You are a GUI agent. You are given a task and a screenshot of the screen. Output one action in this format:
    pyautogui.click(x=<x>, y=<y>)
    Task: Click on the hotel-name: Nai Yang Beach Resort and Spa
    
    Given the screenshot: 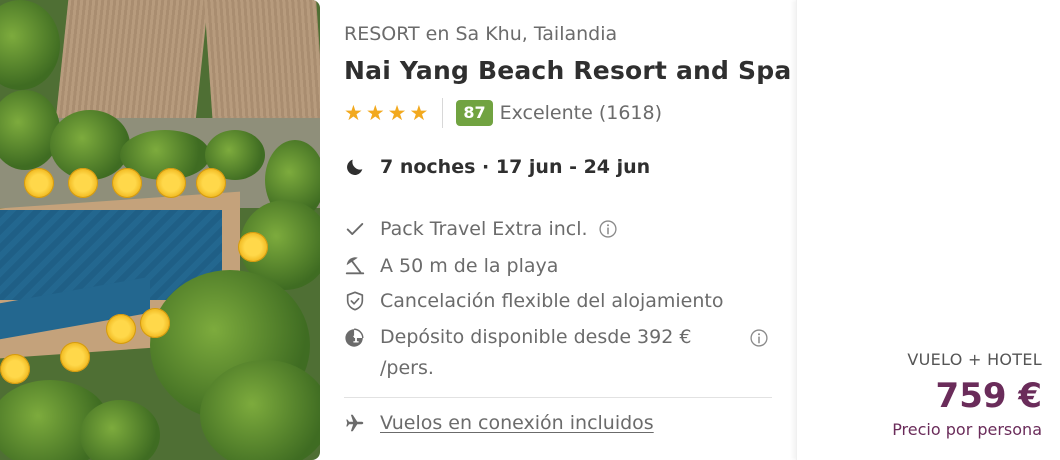 What is the action you would take?
    pyautogui.click(x=567, y=70)
    